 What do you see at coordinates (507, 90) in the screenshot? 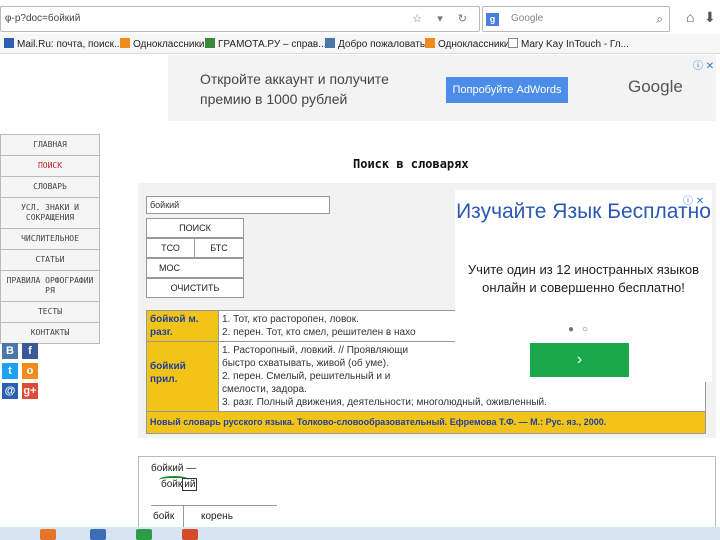
I see `adwords-button: Попробуйте AdWords` at bounding box center [507, 90].